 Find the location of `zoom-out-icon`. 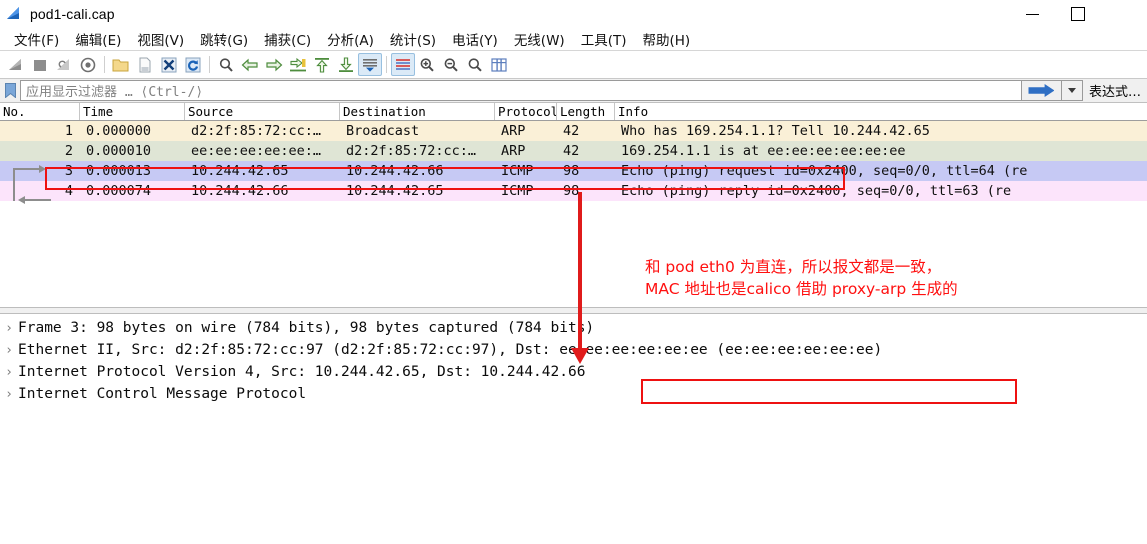

zoom-out-icon is located at coordinates (451, 64).